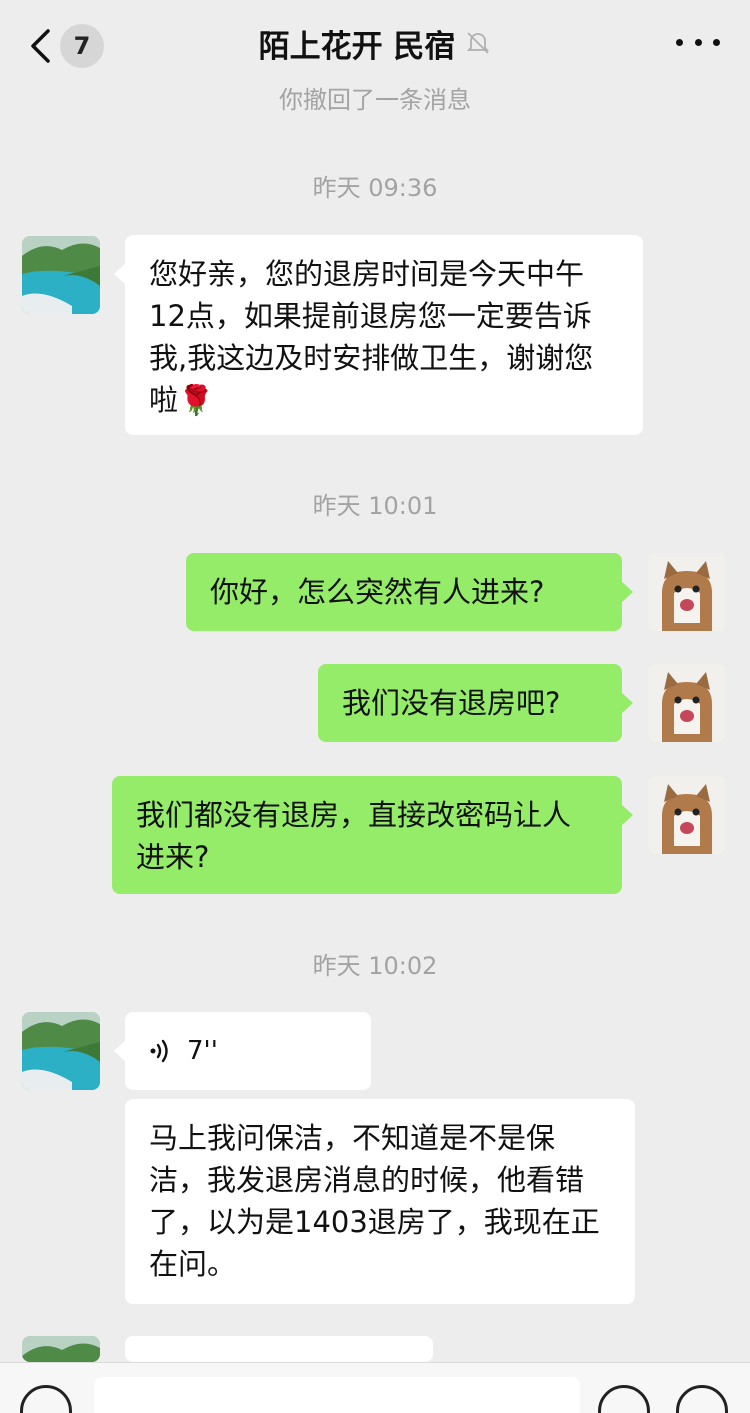  I want to click on voice-input-icon, so click(46, 1399).